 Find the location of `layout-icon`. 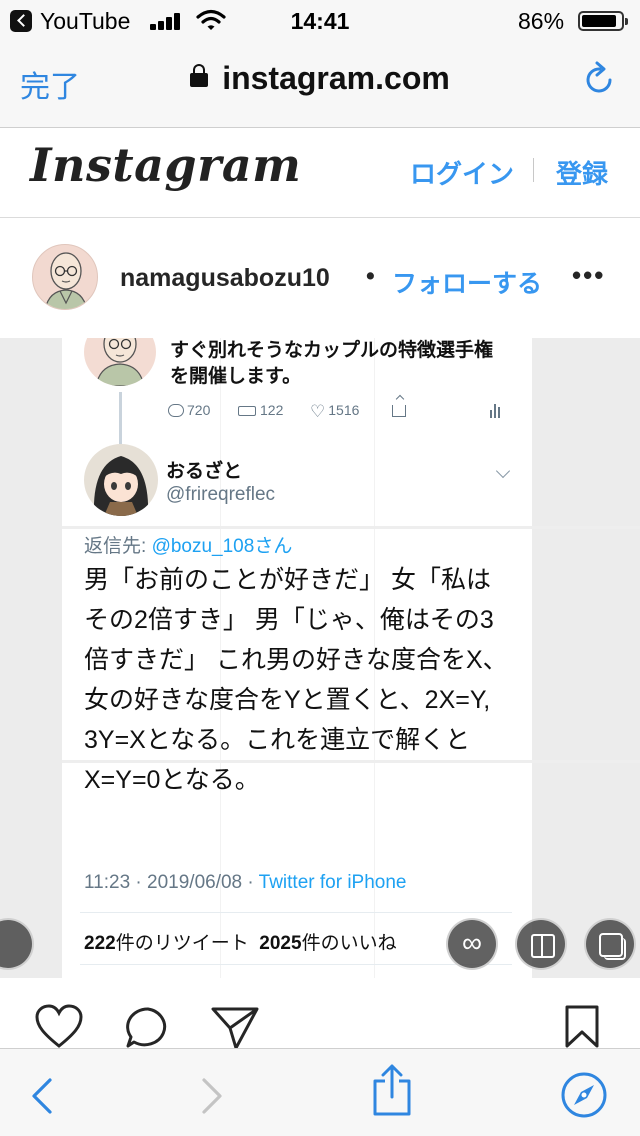

layout-icon is located at coordinates (541, 944).